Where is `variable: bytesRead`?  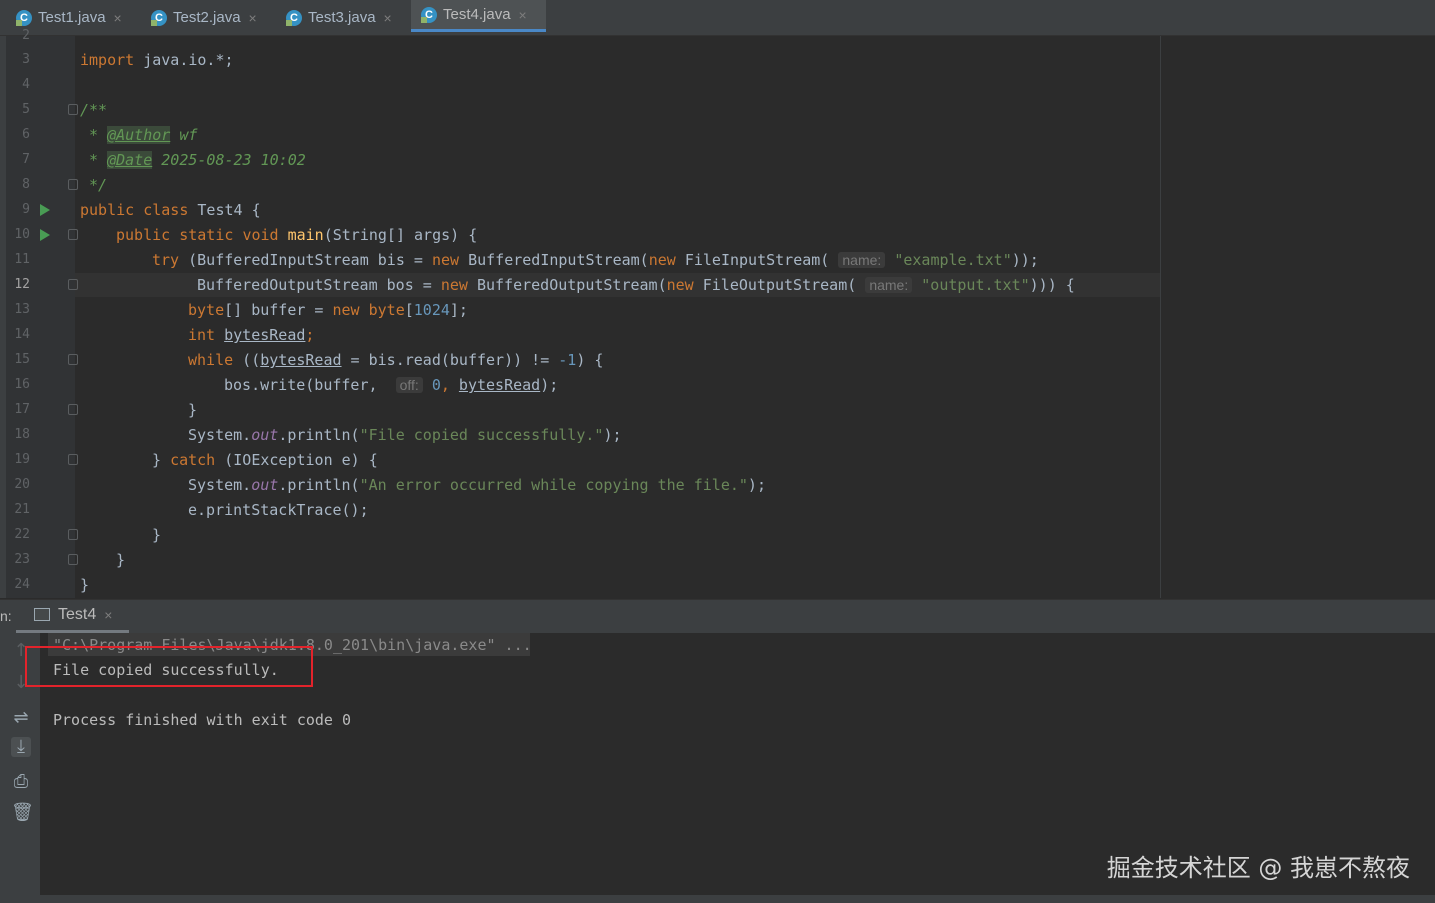
variable: bytesRead is located at coordinates (265, 335).